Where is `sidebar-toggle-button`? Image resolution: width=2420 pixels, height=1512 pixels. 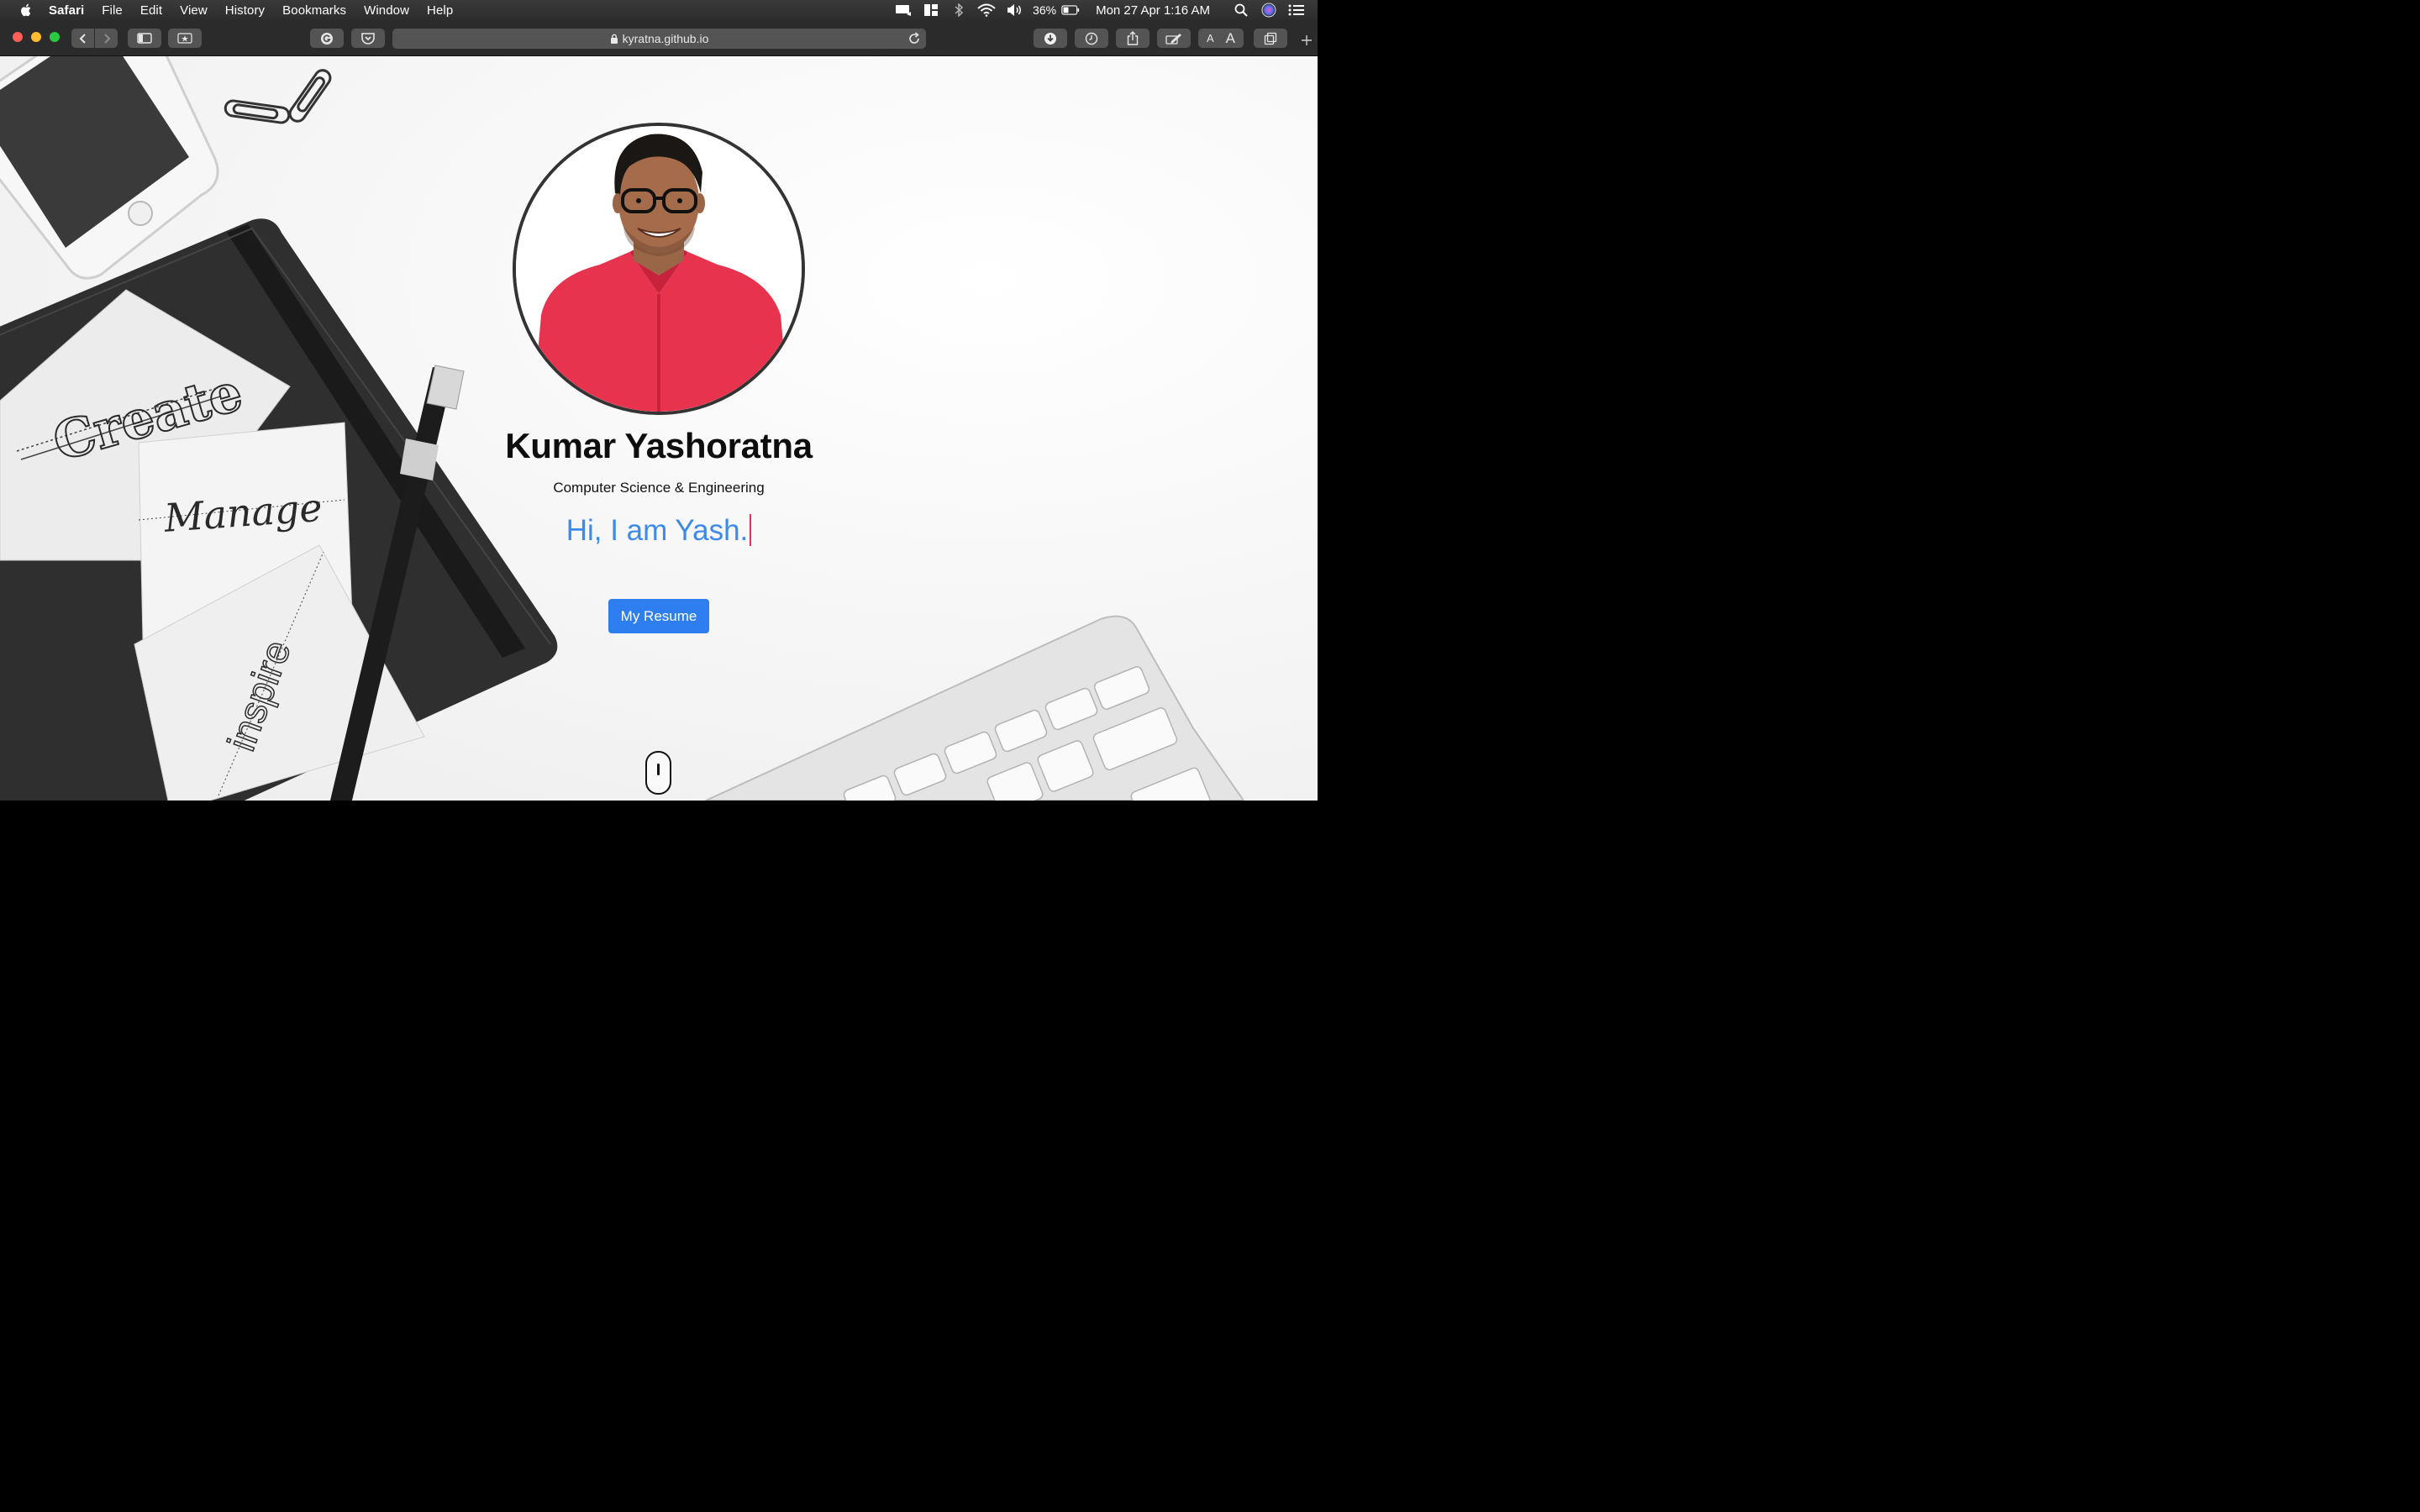 sidebar-toggle-button is located at coordinates (144, 38).